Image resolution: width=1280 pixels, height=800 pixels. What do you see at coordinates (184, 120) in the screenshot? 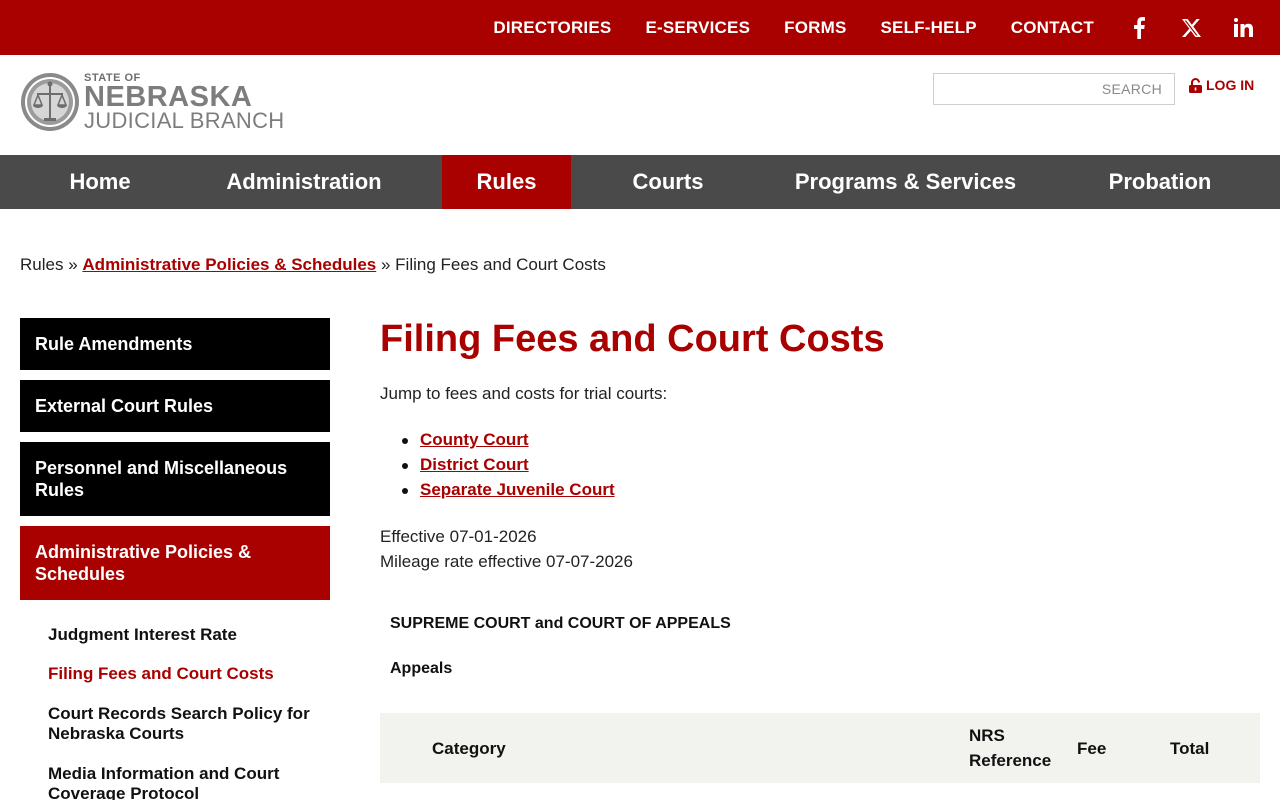
I see `logo-judicial-branch: JUDICIAL BRANCH` at bounding box center [184, 120].